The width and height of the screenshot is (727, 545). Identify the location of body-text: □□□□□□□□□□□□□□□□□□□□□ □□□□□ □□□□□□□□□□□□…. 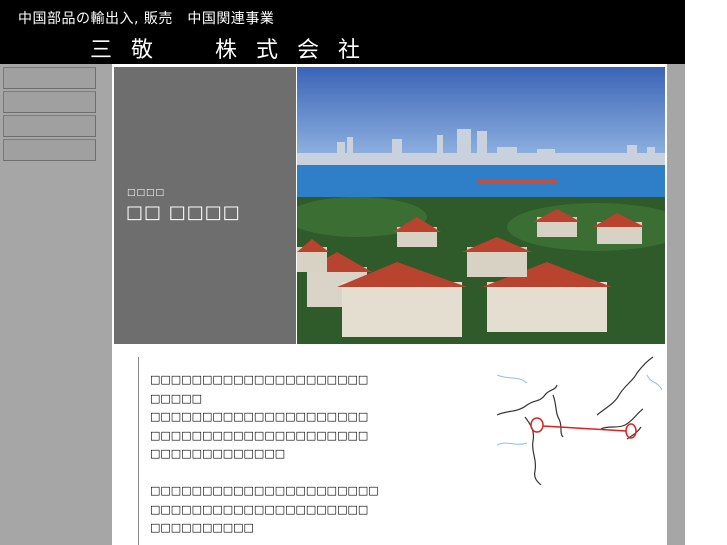
(320, 454).